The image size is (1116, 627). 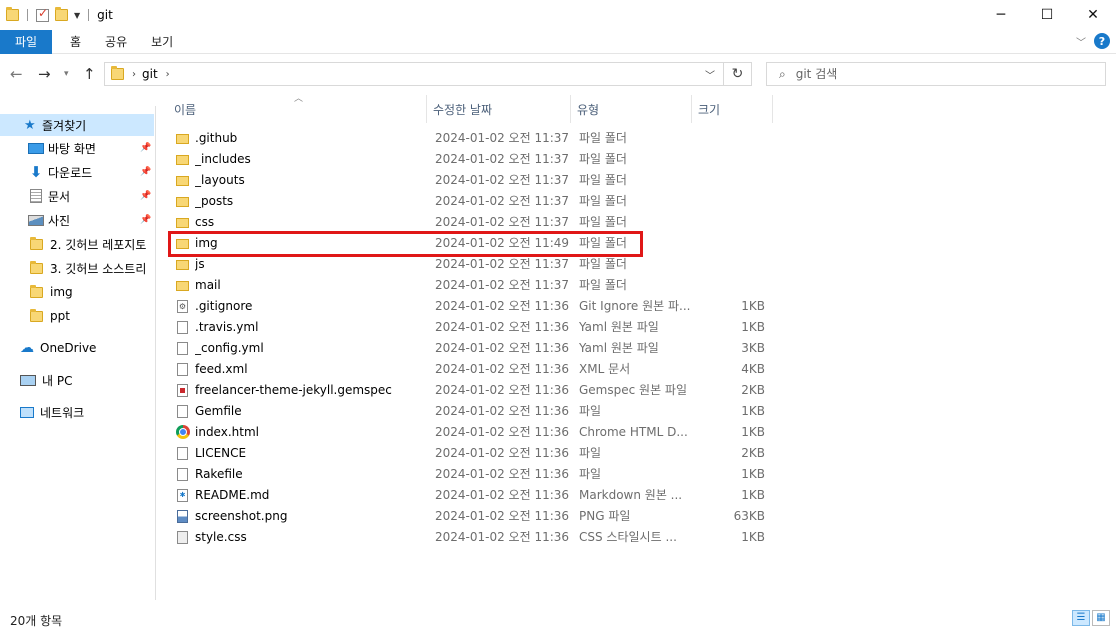 What do you see at coordinates (62, 412) in the screenshot?
I see `sidebar-item-label: 네트워크` at bounding box center [62, 412].